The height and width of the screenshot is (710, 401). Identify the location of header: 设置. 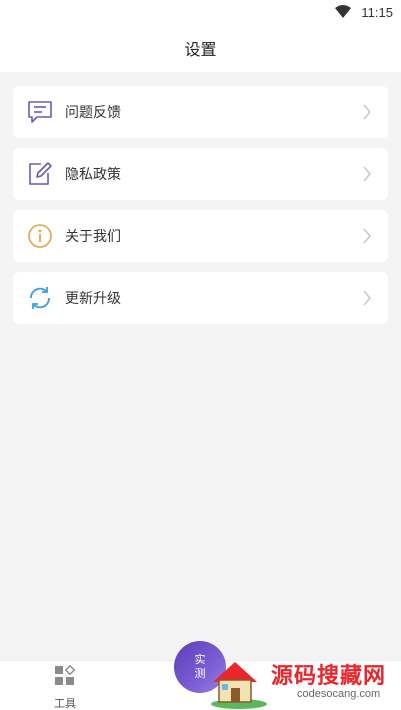
(200, 48).